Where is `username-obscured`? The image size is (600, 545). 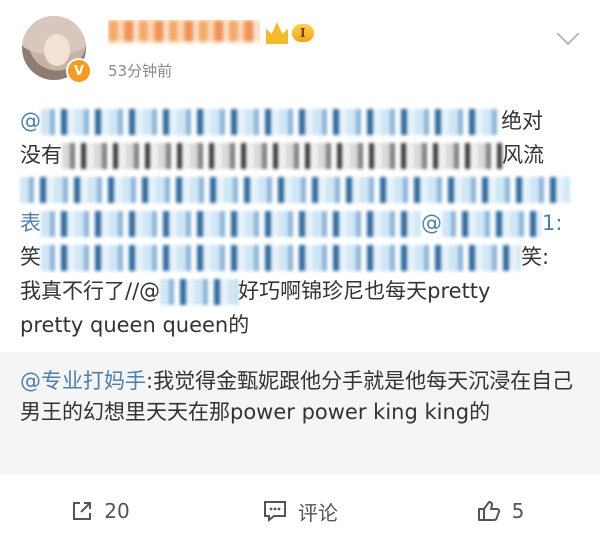 username-obscured is located at coordinates (184, 31).